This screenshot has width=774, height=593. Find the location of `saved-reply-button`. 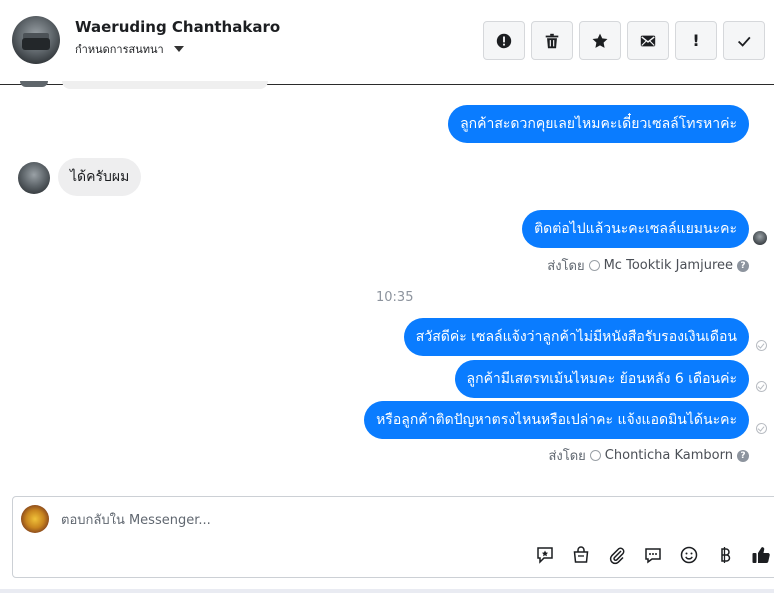

saved-reply-button is located at coordinates (544, 554).